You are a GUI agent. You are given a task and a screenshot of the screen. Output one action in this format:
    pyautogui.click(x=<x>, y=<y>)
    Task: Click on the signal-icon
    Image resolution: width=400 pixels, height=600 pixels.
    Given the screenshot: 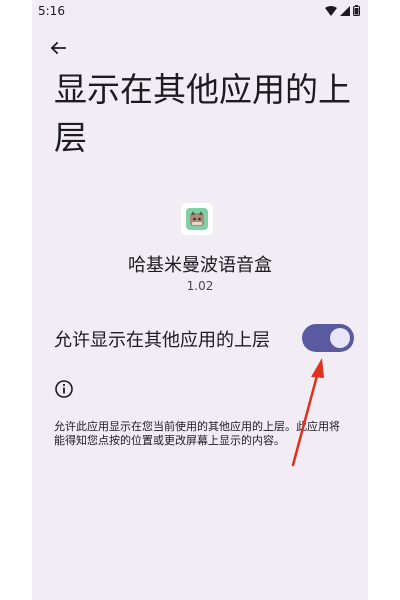 What is the action you would take?
    pyautogui.click(x=345, y=10)
    